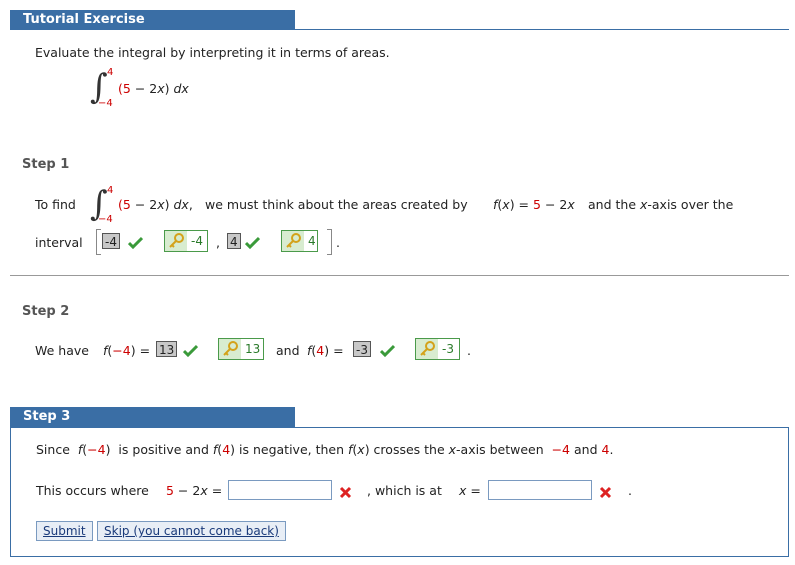 The width and height of the screenshot is (795, 565). I want to click on entered-upper-bound: 4, so click(234, 241).